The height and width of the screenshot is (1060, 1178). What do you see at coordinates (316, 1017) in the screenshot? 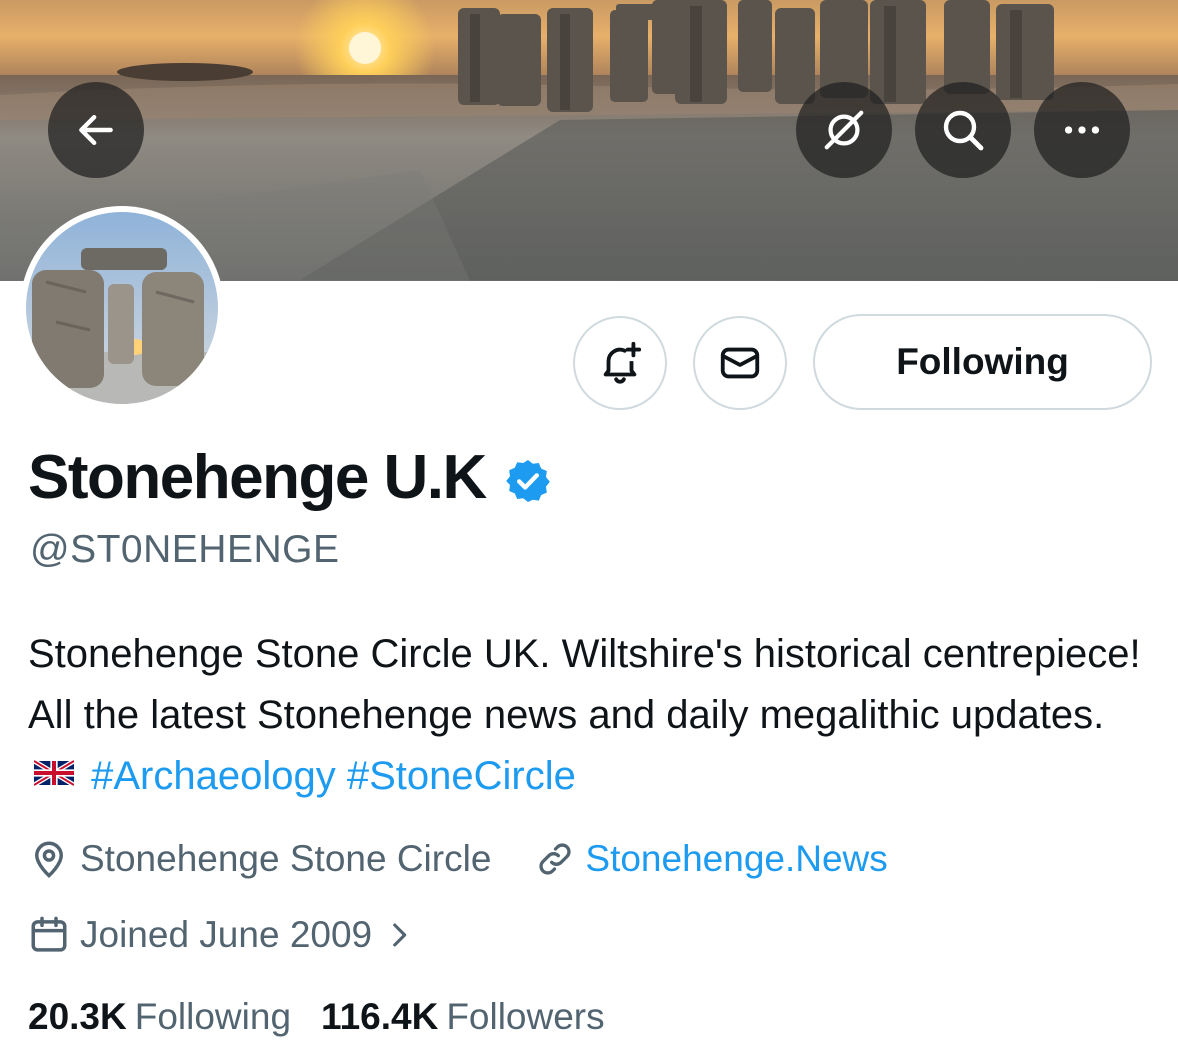
I see `follow-stats: 20.3K Following 116.4K Followers` at bounding box center [316, 1017].